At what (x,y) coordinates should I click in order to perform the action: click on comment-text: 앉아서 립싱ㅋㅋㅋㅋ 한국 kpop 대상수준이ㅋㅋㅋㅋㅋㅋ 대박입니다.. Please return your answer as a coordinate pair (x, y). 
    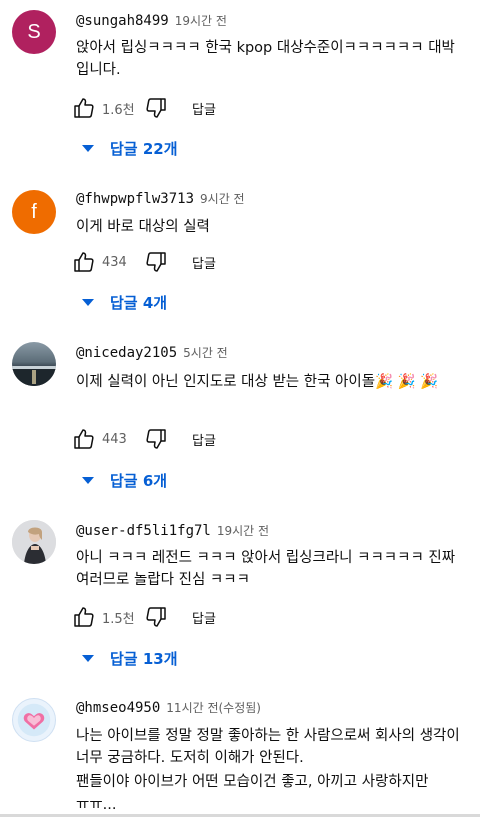
    Looking at the image, I should click on (265, 59).